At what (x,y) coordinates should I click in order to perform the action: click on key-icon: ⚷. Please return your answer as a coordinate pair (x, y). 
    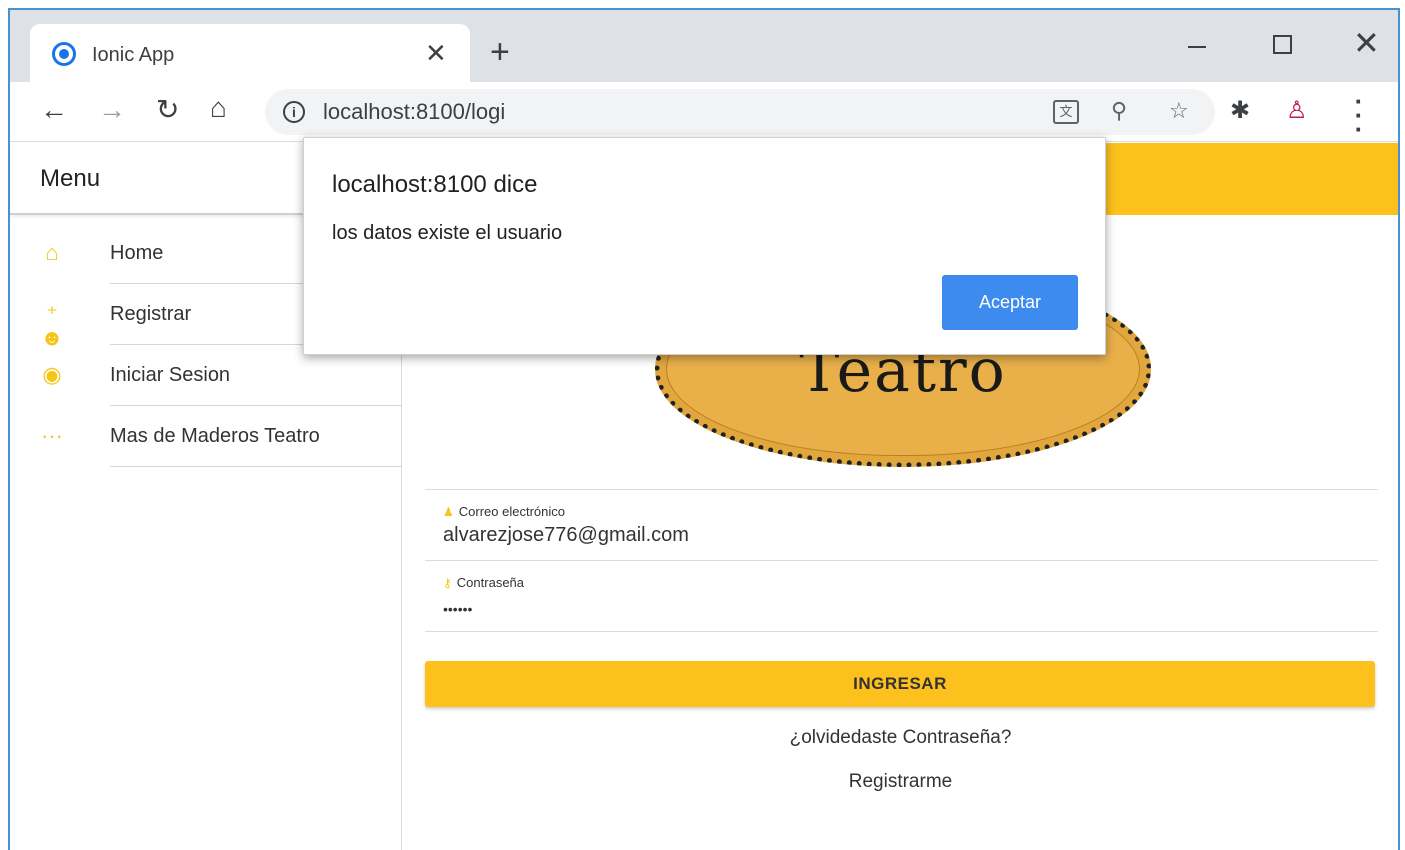
    Looking at the image, I should click on (447, 583).